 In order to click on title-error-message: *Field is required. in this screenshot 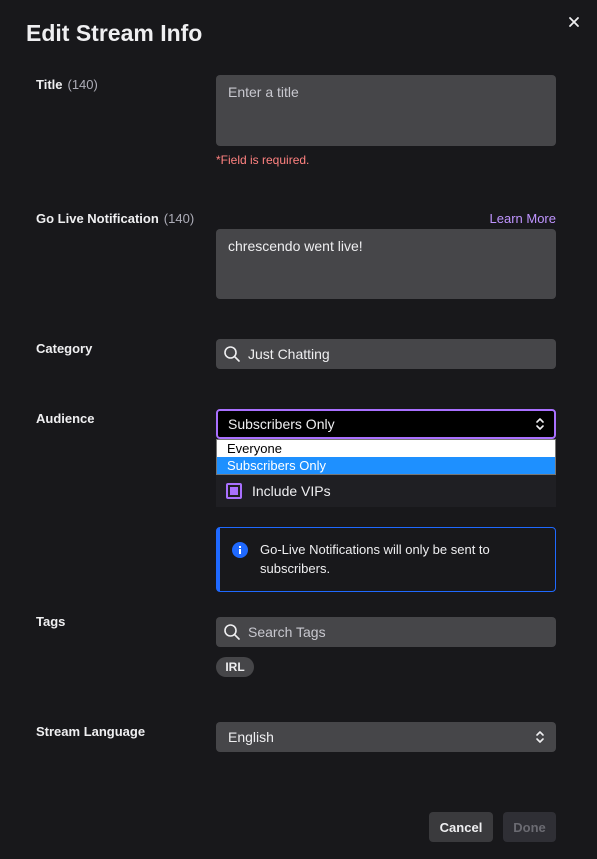, I will do `click(263, 160)`.